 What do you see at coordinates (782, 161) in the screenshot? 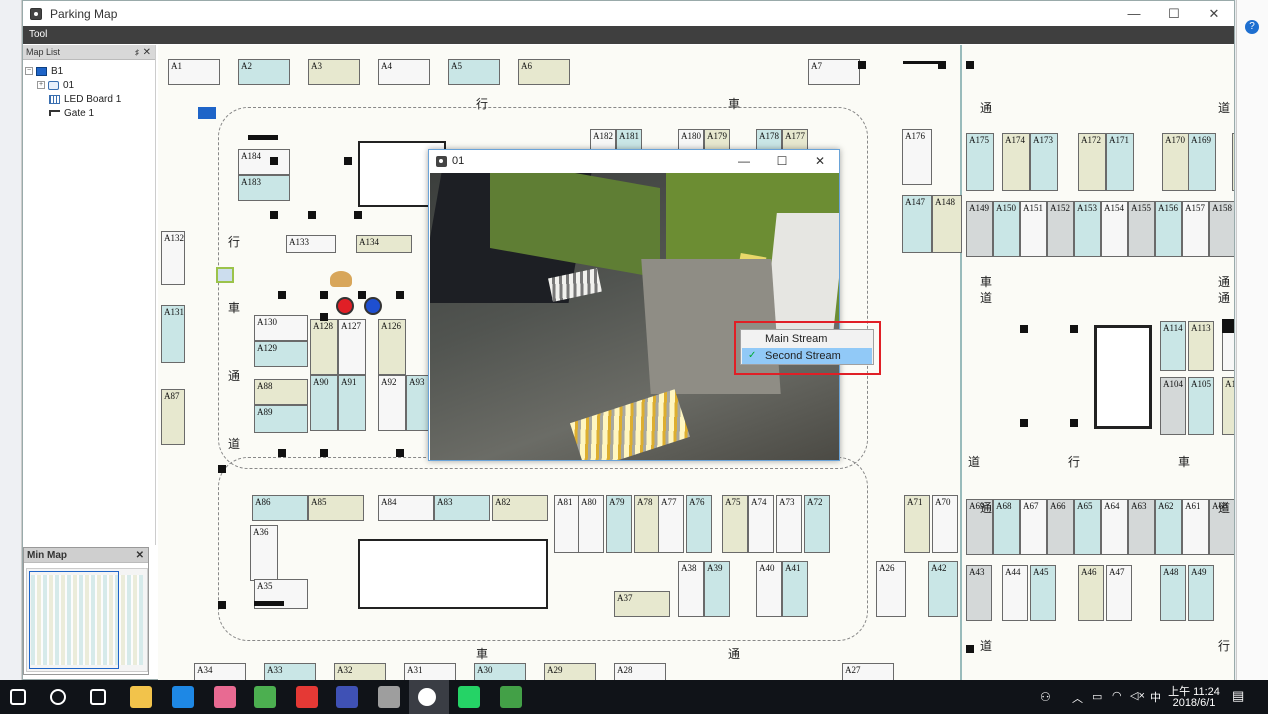
I see `video-maximize-button: ☐` at bounding box center [782, 161].